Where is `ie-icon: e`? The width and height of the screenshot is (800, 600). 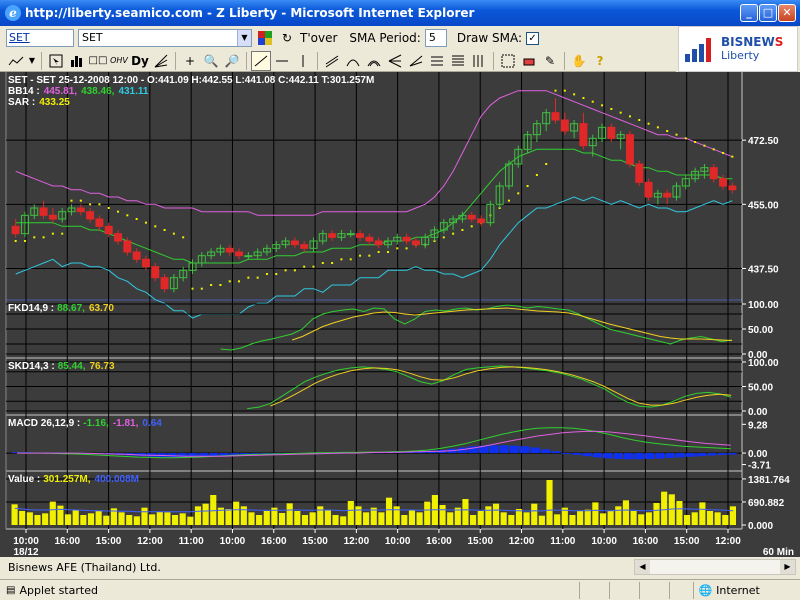
ie-icon: e is located at coordinates (13, 13).